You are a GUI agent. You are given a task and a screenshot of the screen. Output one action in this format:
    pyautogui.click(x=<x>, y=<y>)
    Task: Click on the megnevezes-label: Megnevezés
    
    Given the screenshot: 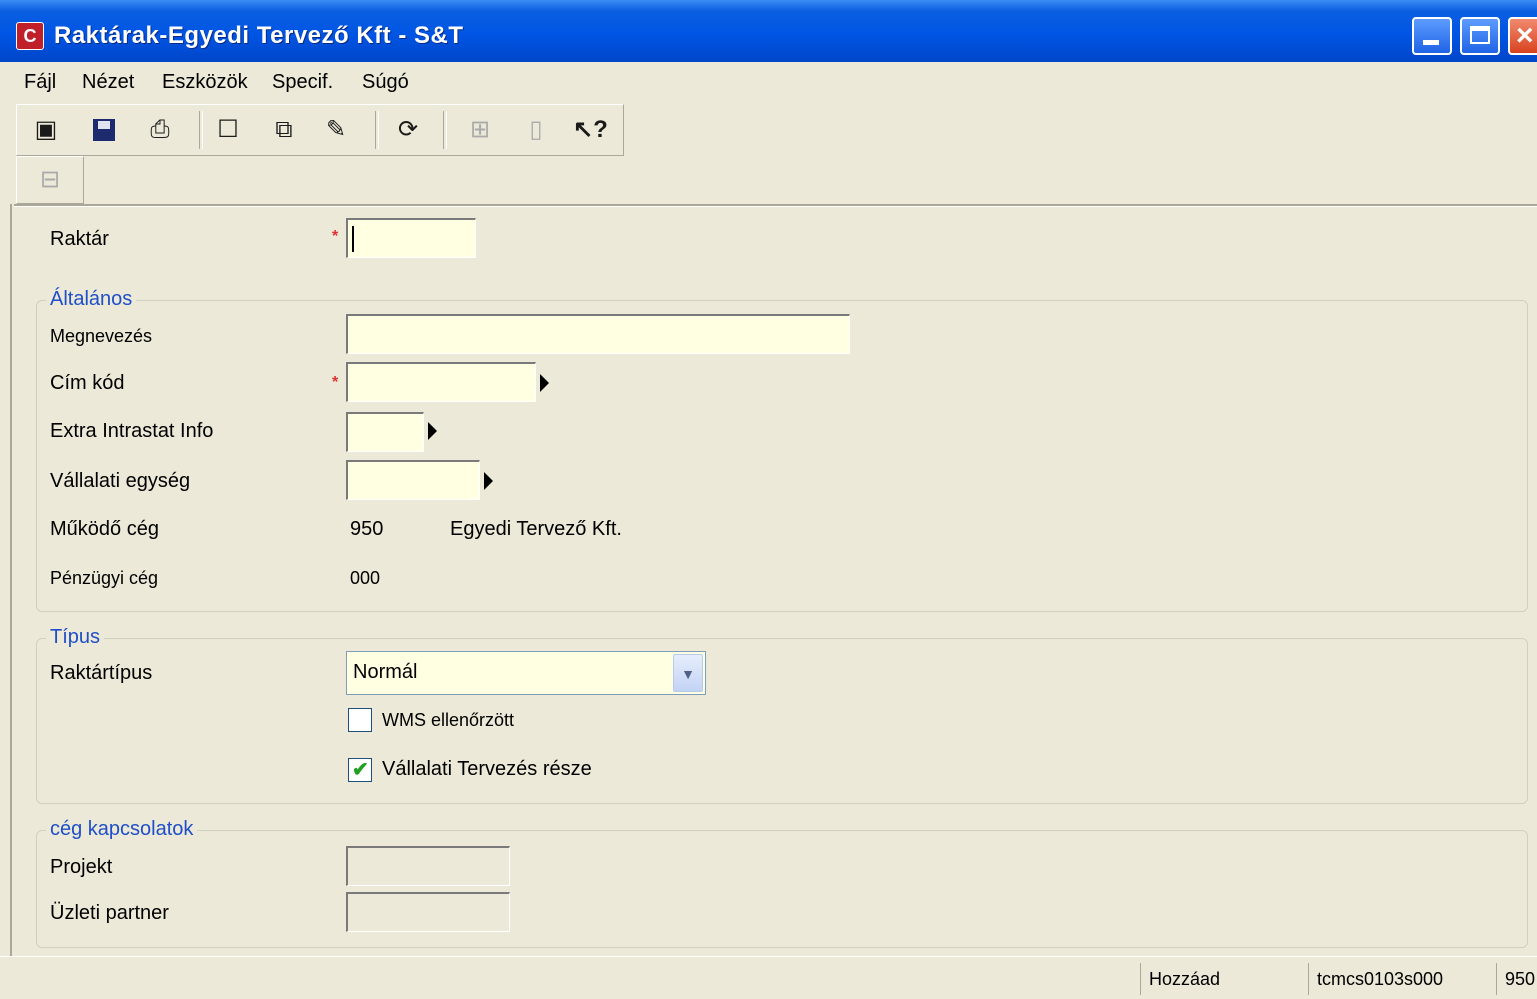 What is the action you would take?
    pyautogui.click(x=101, y=336)
    